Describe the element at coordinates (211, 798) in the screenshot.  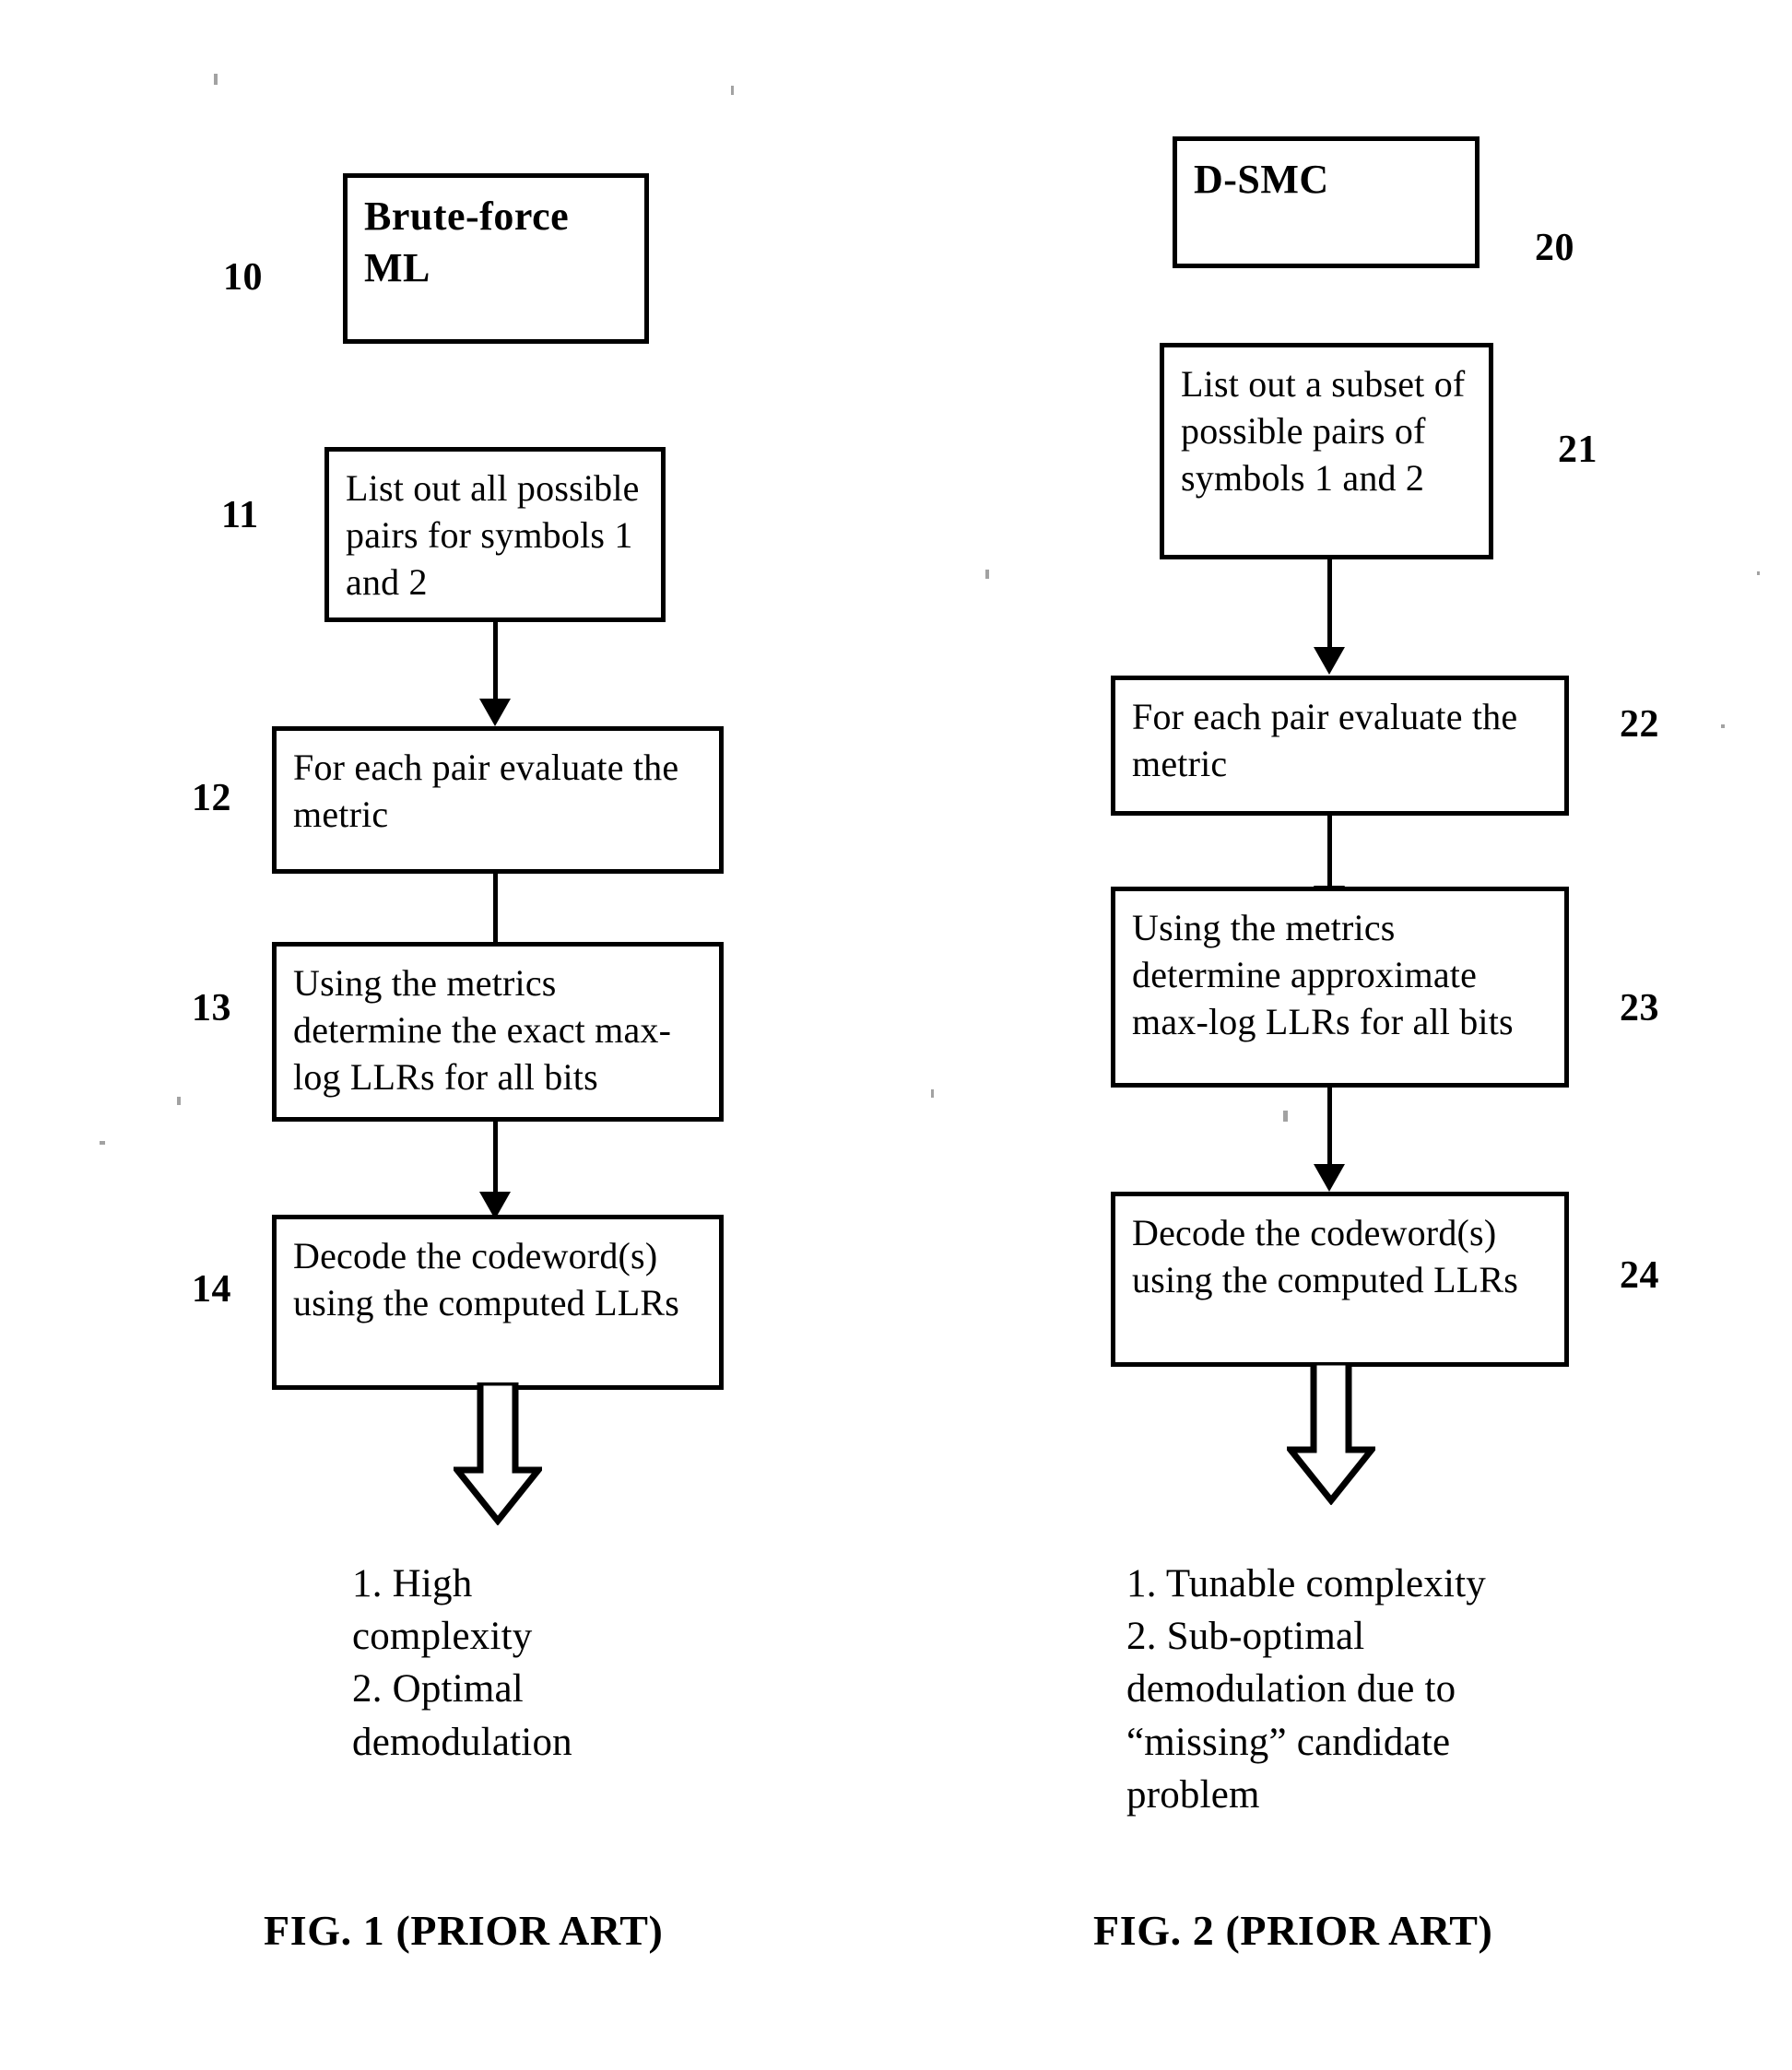
I see `fig1-ref-12: 12` at that location.